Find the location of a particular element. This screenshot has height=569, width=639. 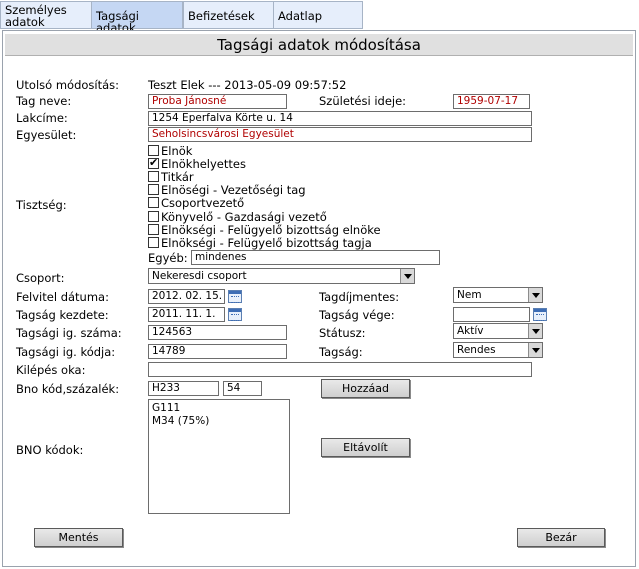

position-label: Elnöségi - Vezetőségi tag is located at coordinates (233, 190).